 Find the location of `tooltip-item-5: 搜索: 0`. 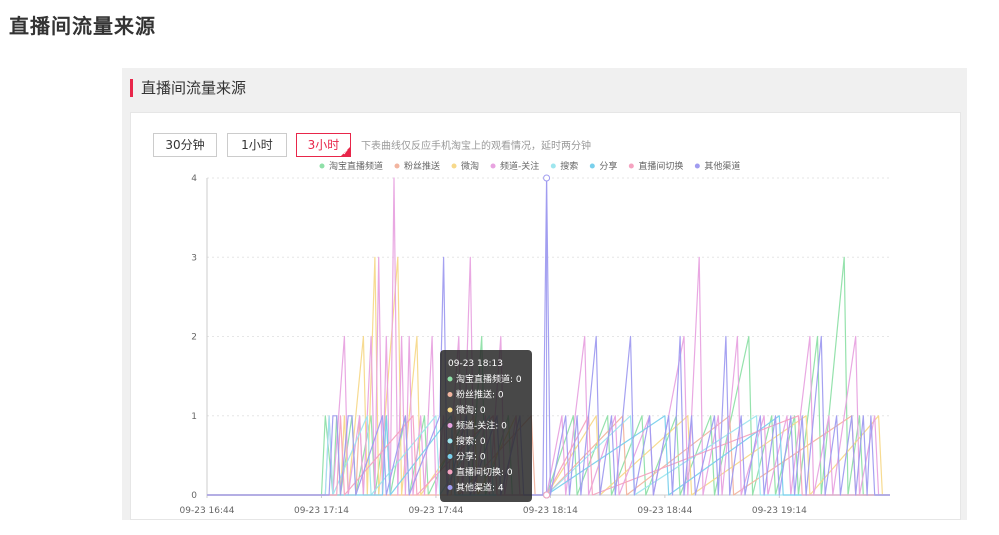

tooltip-item-5: 搜索: 0 is located at coordinates (471, 441).